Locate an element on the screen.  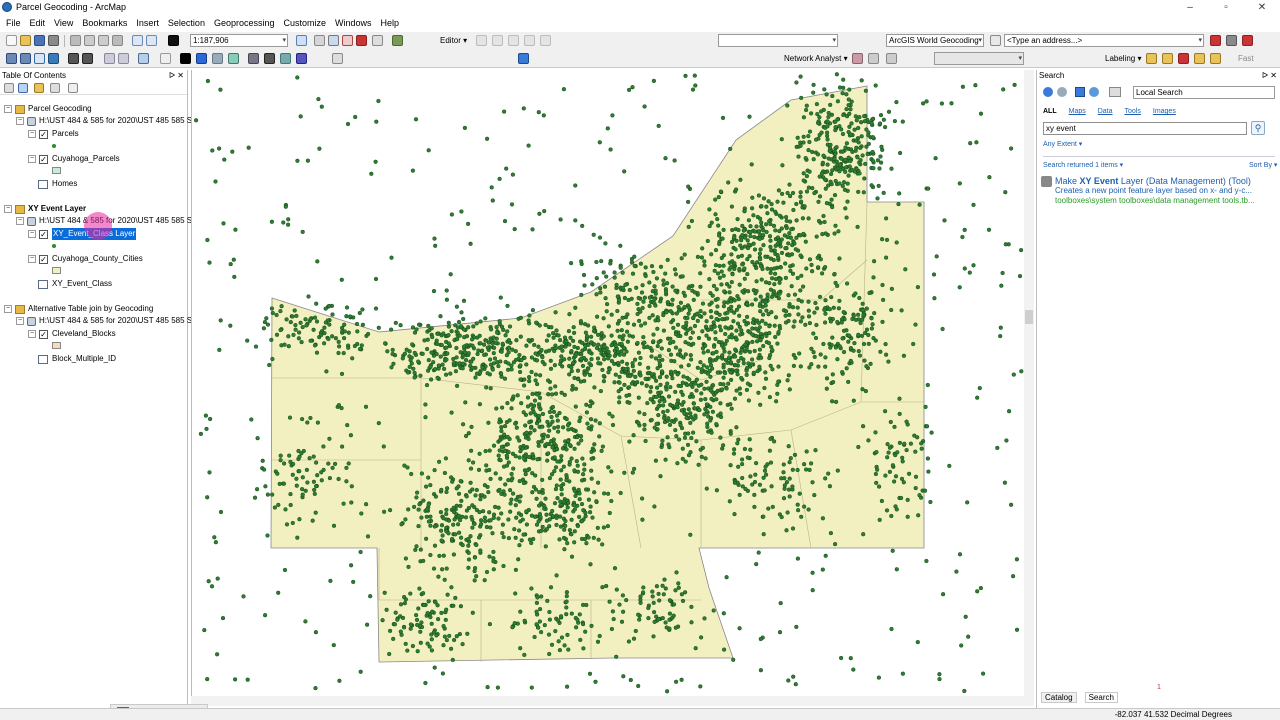
layer-visibility-checkbox: ✓ is located at coordinates (43, 234).